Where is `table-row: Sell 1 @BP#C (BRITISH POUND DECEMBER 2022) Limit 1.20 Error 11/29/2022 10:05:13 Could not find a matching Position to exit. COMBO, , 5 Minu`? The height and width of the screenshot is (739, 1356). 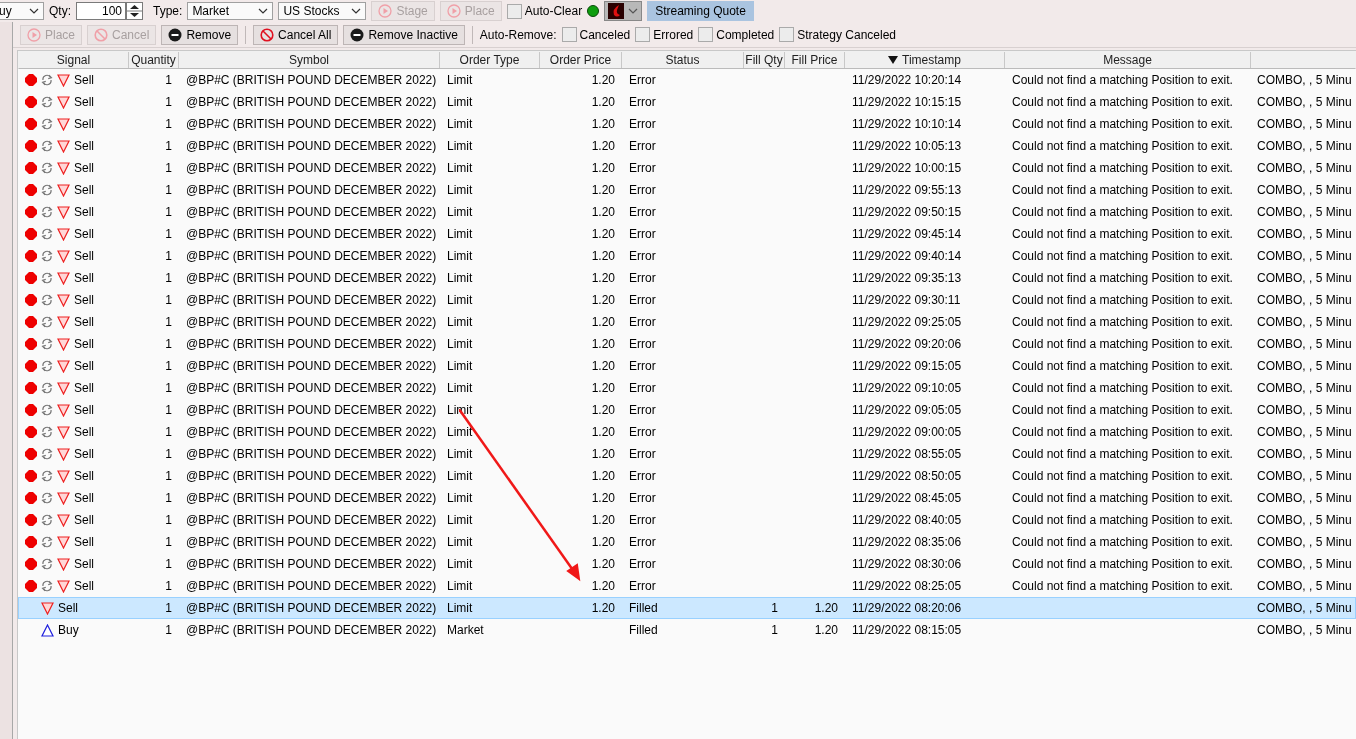 table-row: Sell 1 @BP#C (BRITISH POUND DECEMBER 2022) Limit 1.20 Error 11/29/2022 10:05:13 Could not find a matching Position to exit. COMBO, , 5 Minu is located at coordinates (687, 146).